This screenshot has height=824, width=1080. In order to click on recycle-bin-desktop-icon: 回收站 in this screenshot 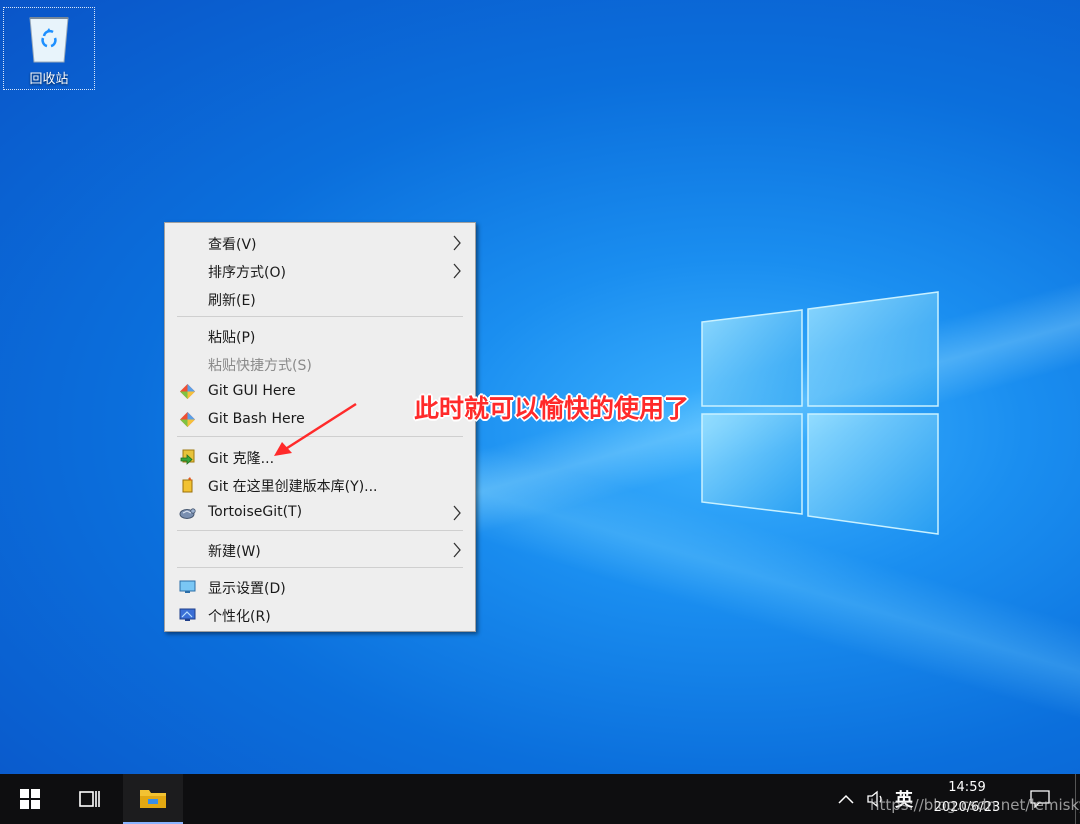, I will do `click(49, 48)`.